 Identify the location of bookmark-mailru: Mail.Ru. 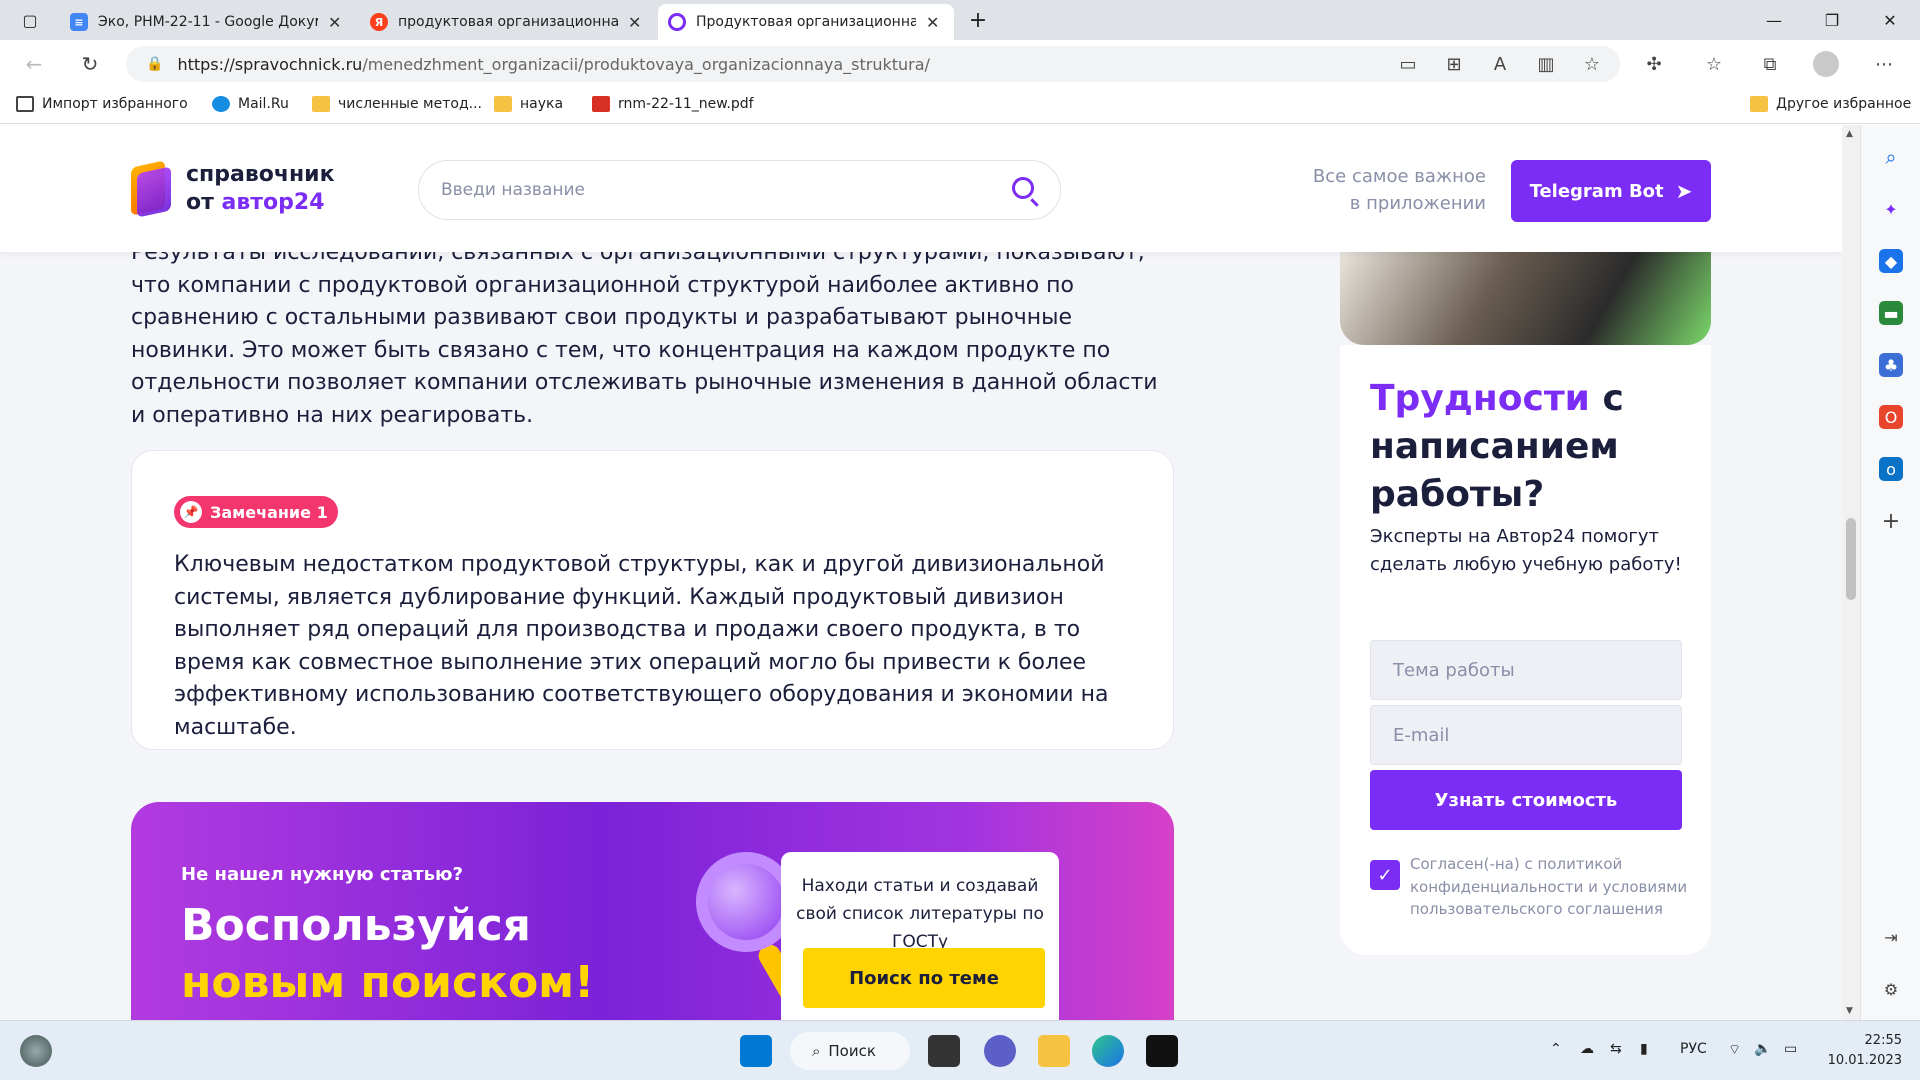
(250, 104).